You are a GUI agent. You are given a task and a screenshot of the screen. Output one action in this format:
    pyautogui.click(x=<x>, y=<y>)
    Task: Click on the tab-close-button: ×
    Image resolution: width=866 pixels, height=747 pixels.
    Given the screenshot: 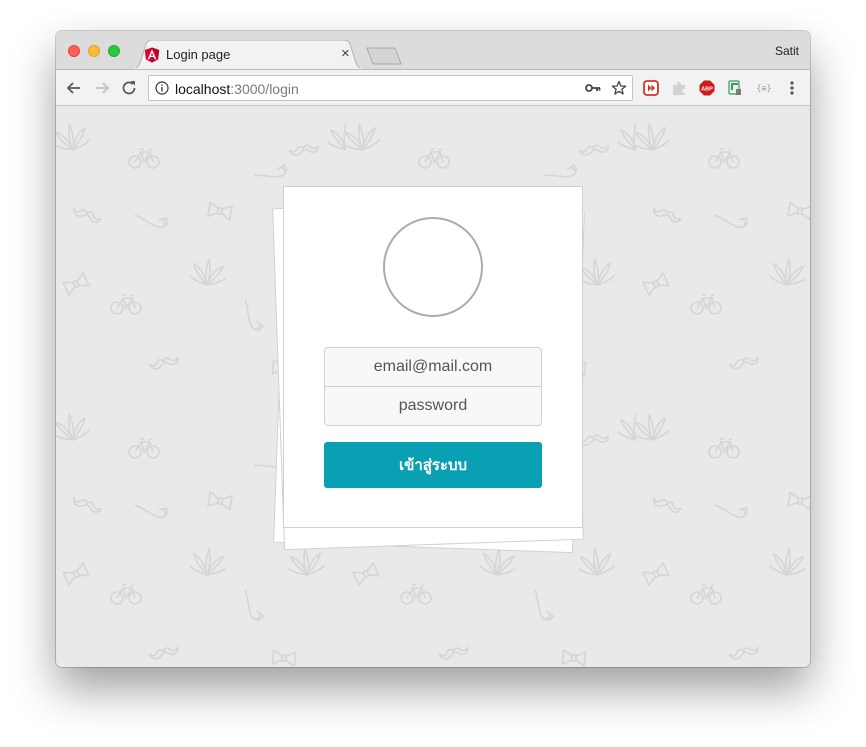 What is the action you would take?
    pyautogui.click(x=345, y=54)
    